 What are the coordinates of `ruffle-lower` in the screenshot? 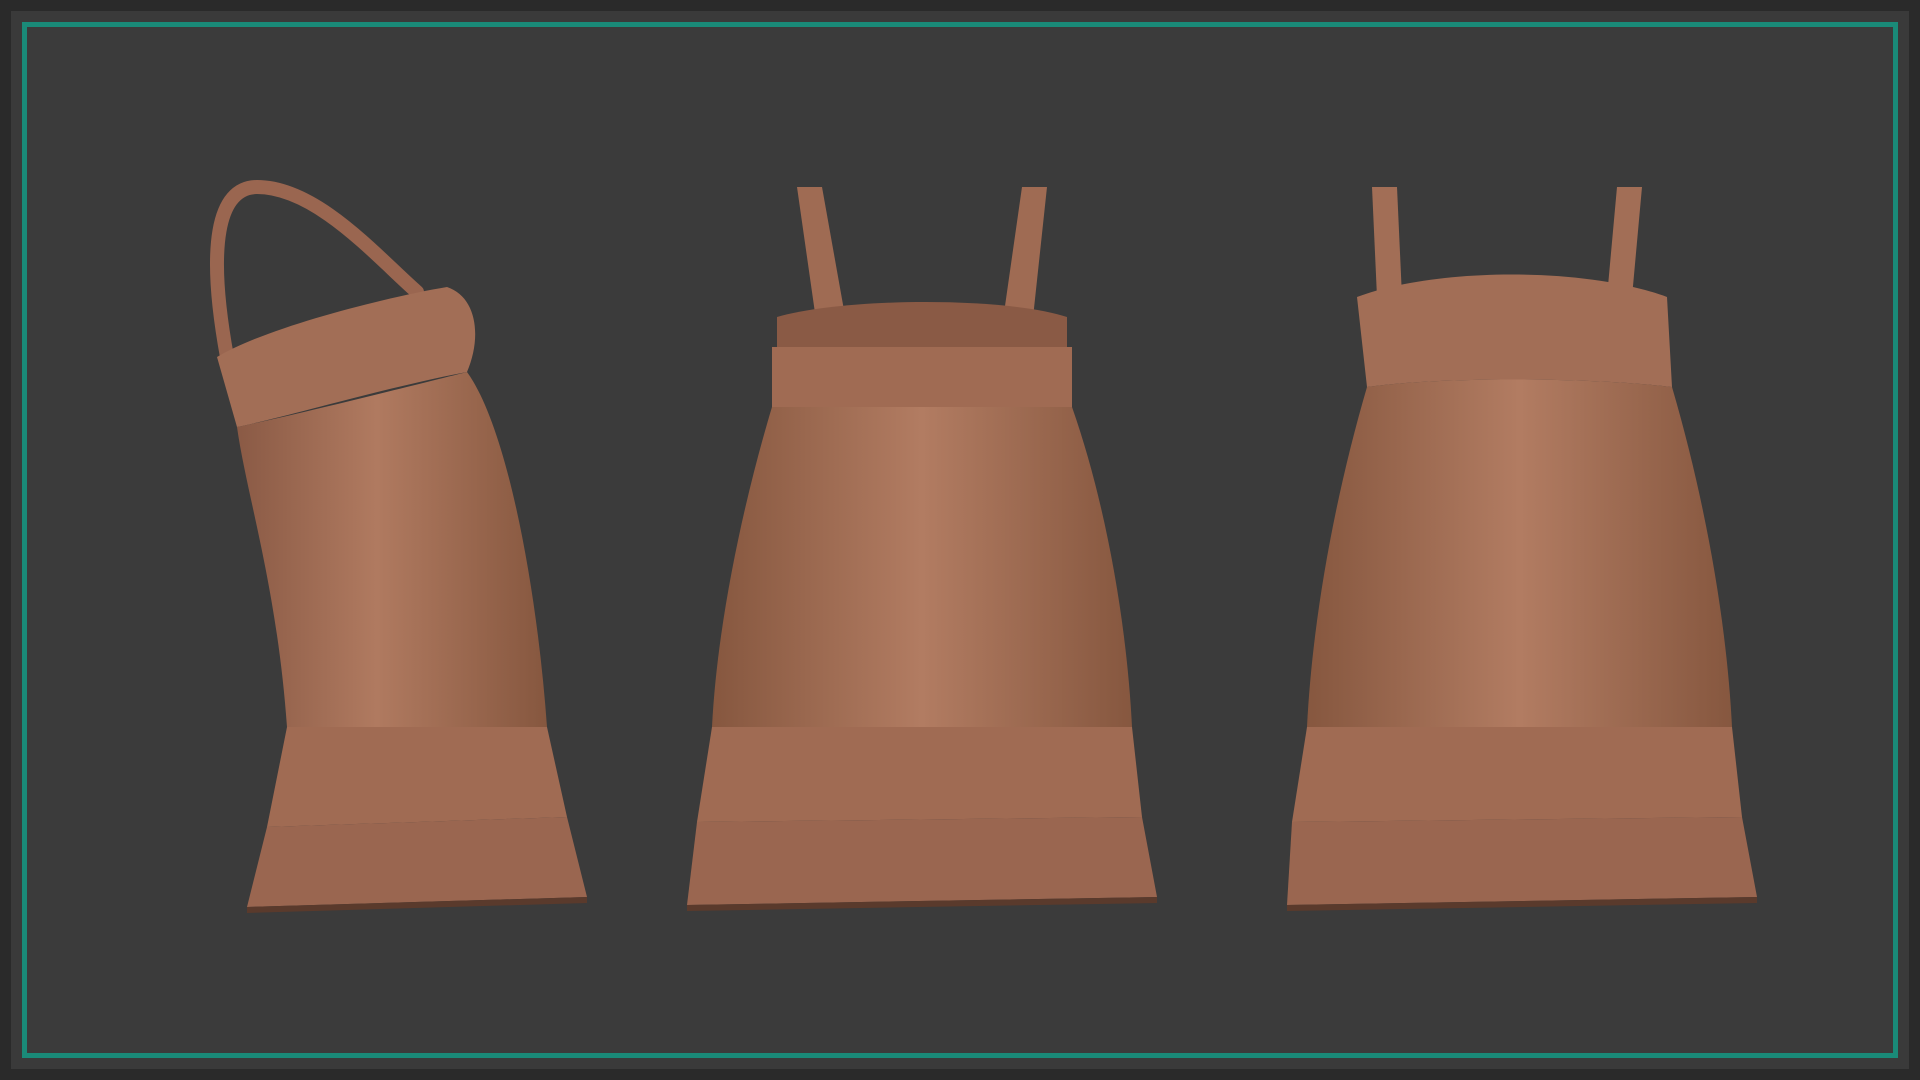 It's located at (417, 862).